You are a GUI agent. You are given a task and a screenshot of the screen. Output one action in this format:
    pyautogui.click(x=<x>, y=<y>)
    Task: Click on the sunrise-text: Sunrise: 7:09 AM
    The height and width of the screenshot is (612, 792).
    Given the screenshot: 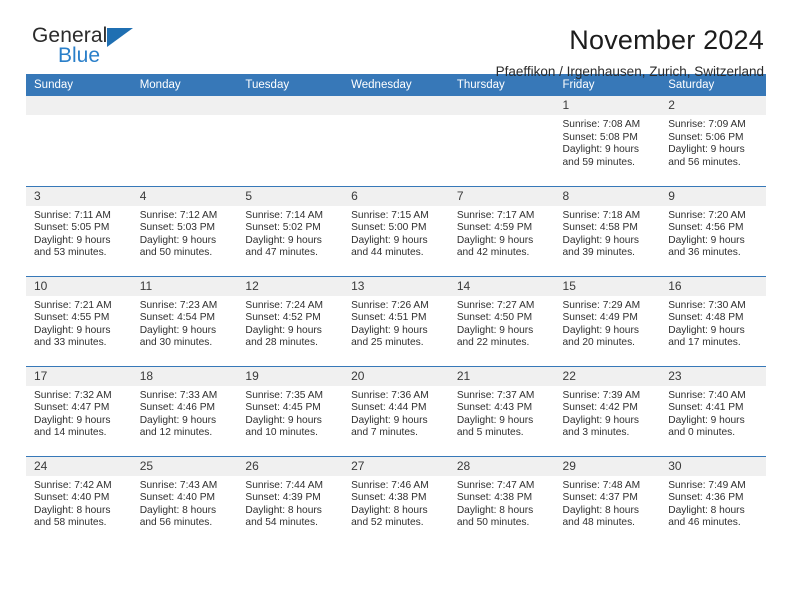 What is the action you would take?
    pyautogui.click(x=707, y=124)
    